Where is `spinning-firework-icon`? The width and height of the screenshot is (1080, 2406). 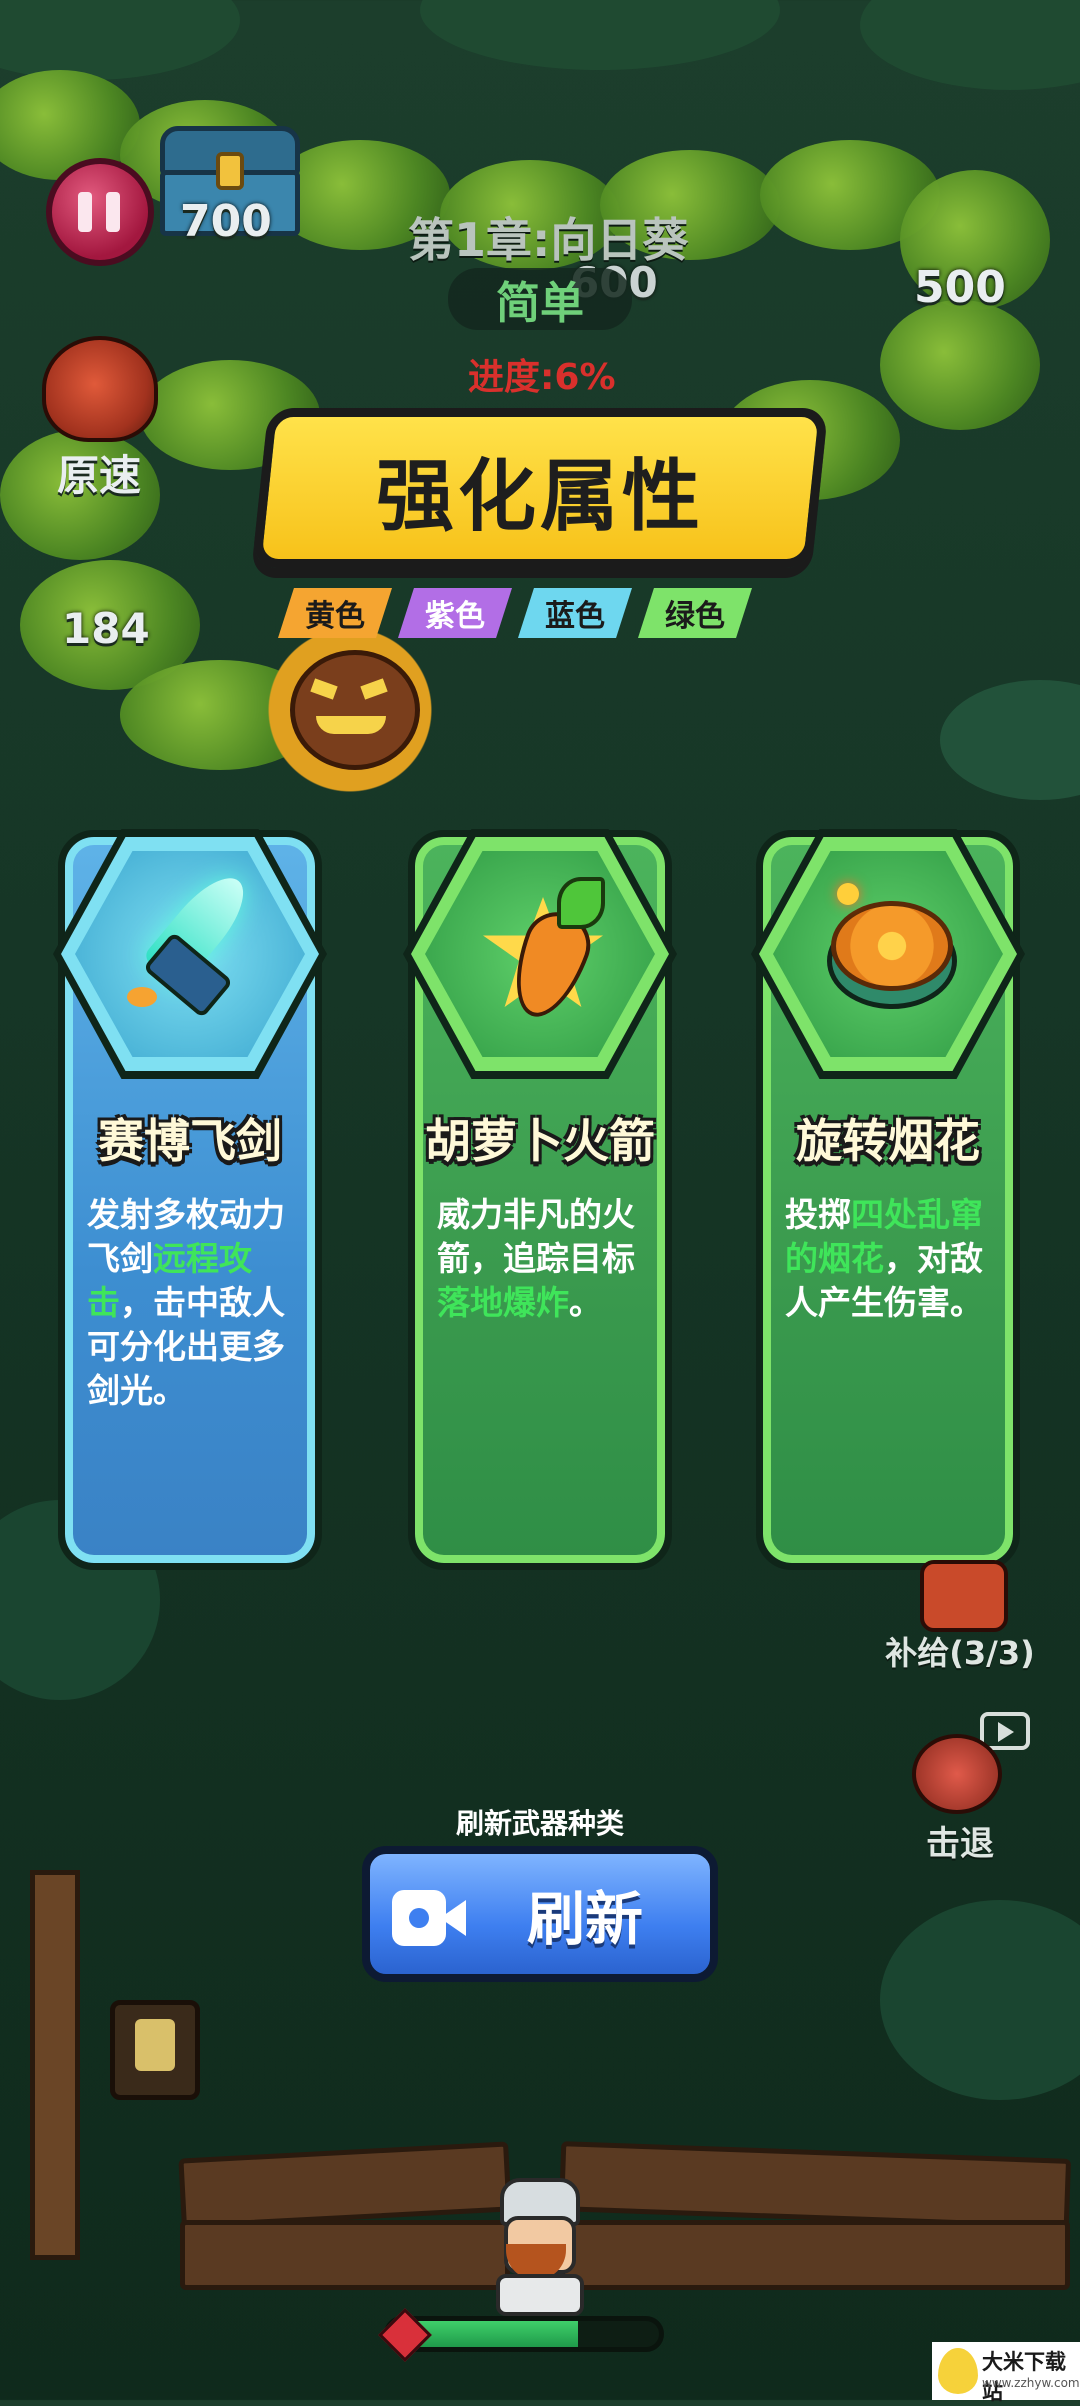 spinning-firework-icon is located at coordinates (892, 948).